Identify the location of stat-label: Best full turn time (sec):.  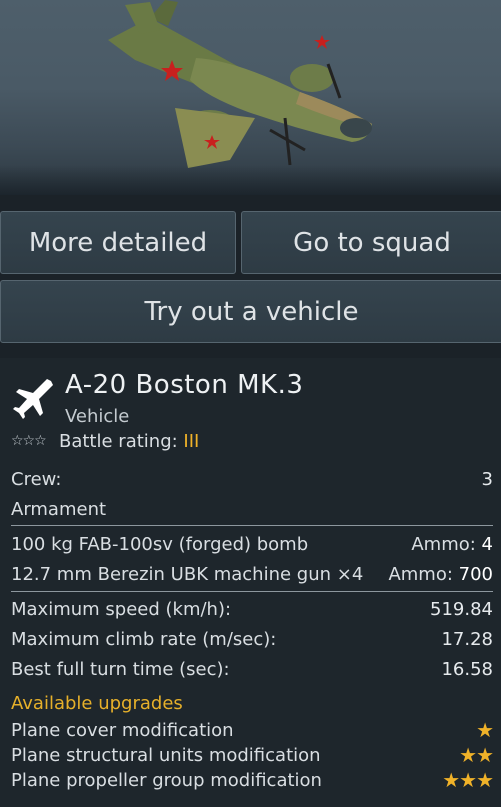
(120, 669).